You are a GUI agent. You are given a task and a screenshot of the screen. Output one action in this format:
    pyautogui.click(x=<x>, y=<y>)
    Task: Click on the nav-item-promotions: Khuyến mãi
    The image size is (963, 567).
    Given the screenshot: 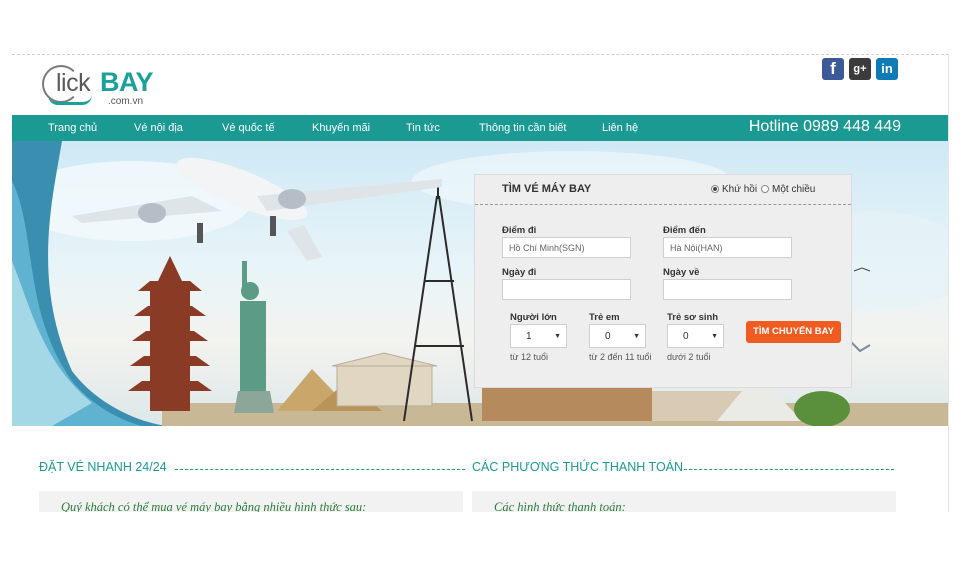 What is the action you would take?
    pyautogui.click(x=341, y=128)
    